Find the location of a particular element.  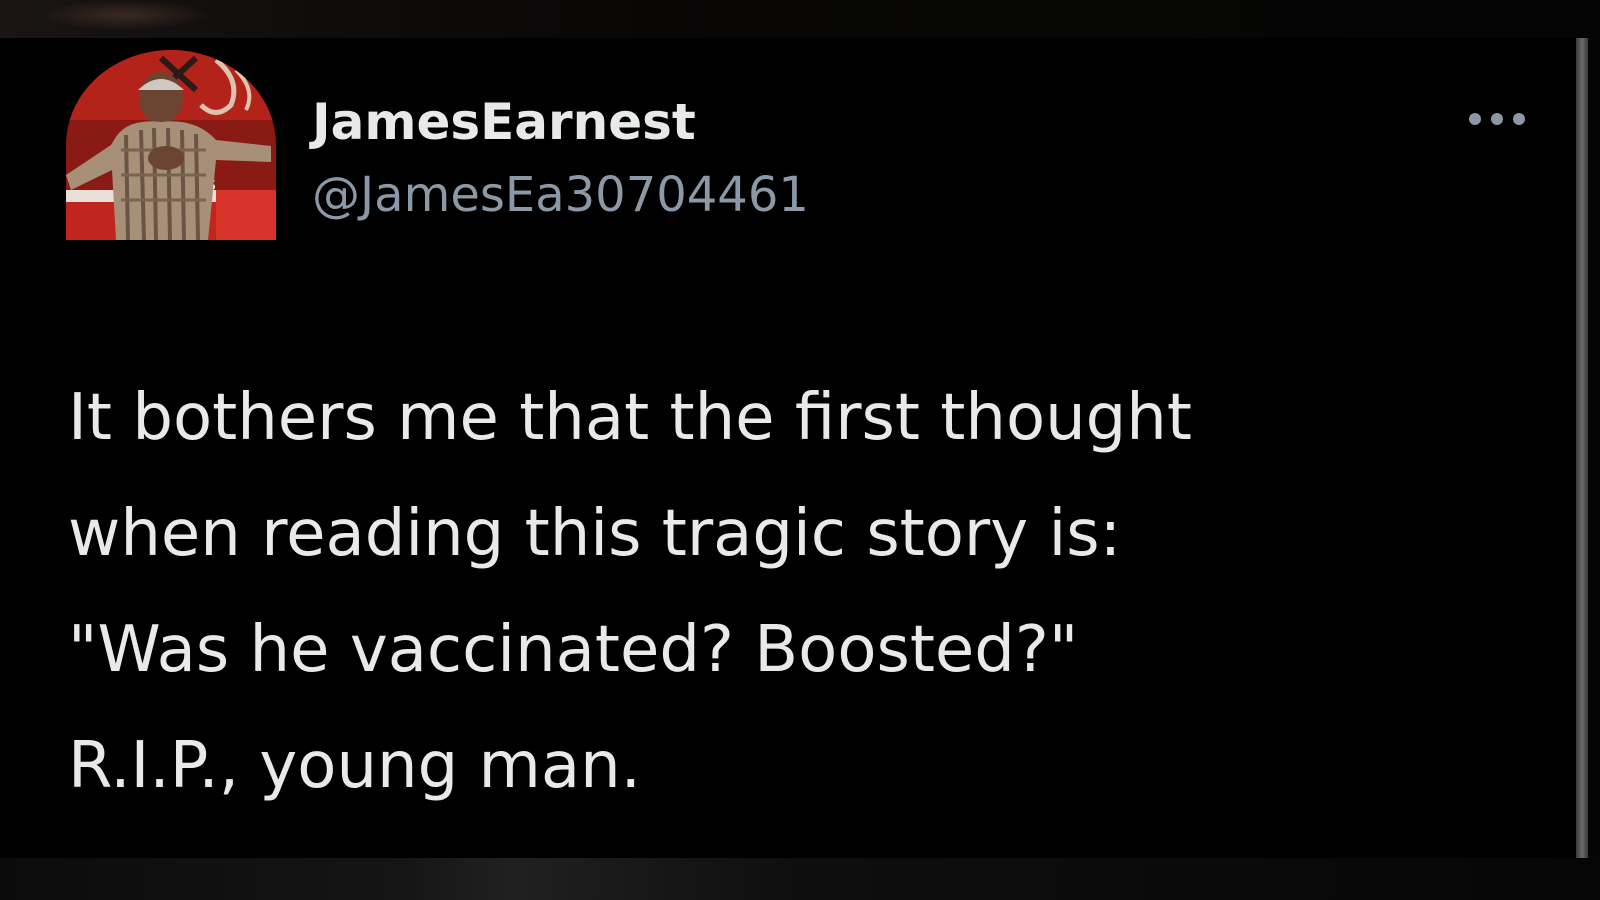

more-options-button is located at coordinates (1497, 119).